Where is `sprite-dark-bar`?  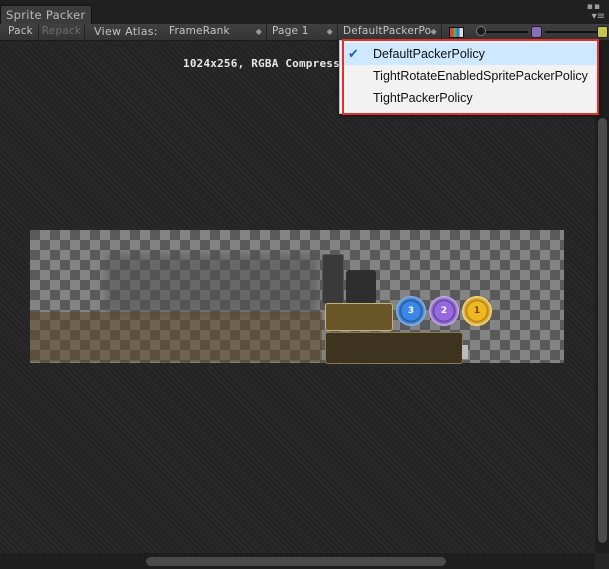
sprite-dark-bar is located at coordinates (394, 348).